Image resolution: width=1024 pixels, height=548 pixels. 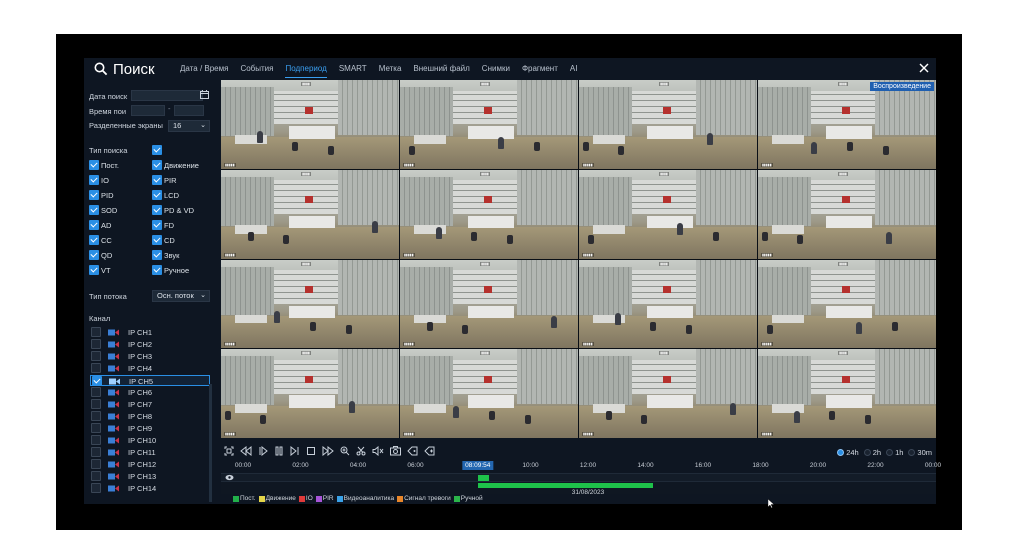 I want to click on clip-icon, so click(x=361, y=451).